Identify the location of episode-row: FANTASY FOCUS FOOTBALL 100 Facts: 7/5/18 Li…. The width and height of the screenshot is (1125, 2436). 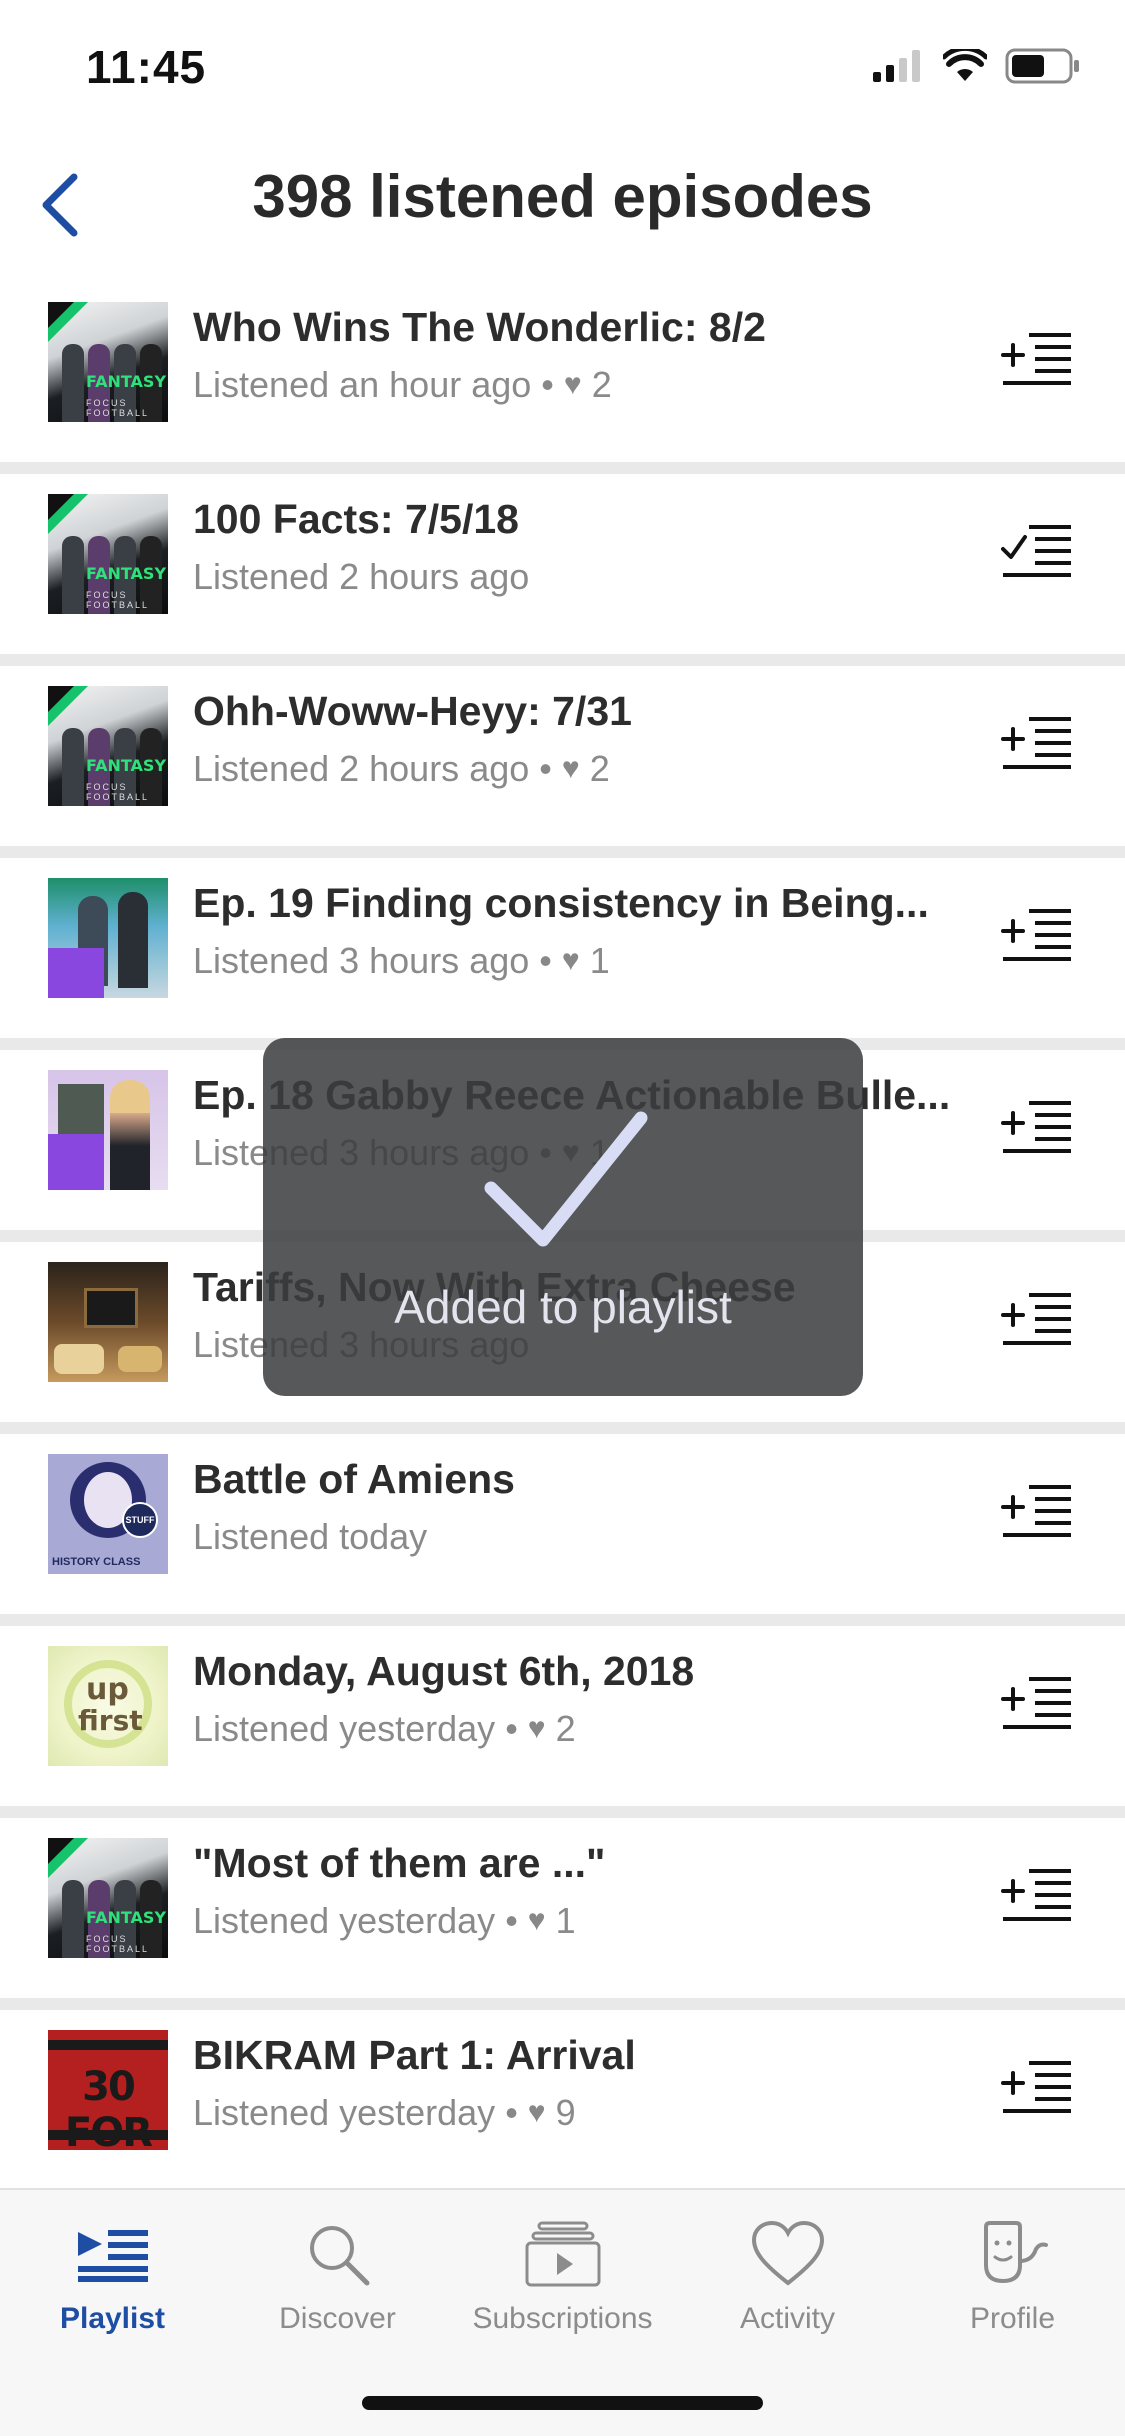
(562, 570).